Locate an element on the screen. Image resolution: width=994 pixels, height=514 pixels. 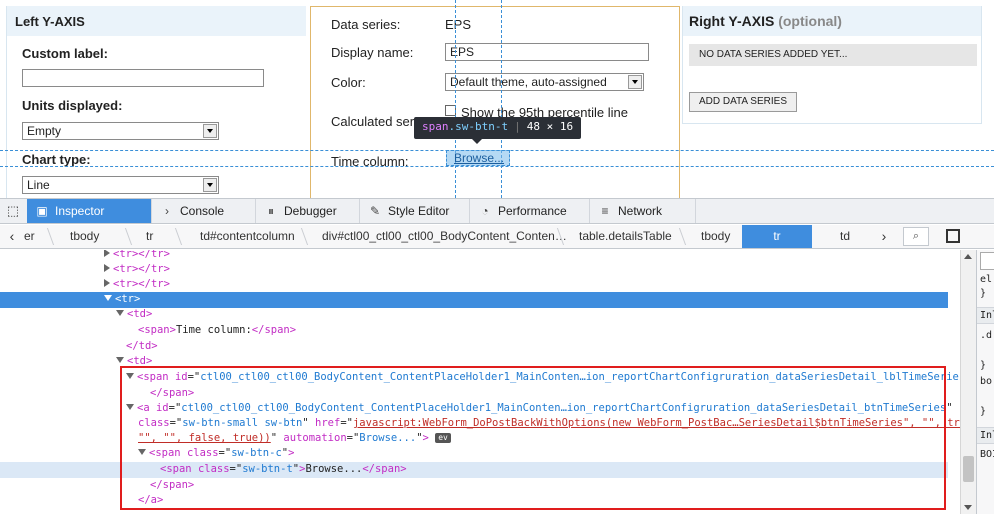
rules-text: bo is located at coordinates (986, 381).